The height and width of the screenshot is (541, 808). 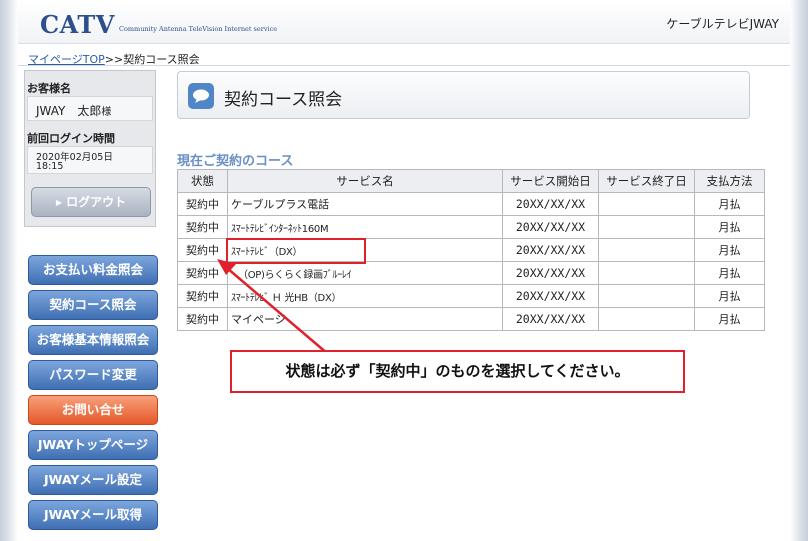 What do you see at coordinates (365, 250) in the screenshot?
I see `service-name-cell: ｽﾏｰﾄﾃﾚﾋﾞ（DX）` at bounding box center [365, 250].